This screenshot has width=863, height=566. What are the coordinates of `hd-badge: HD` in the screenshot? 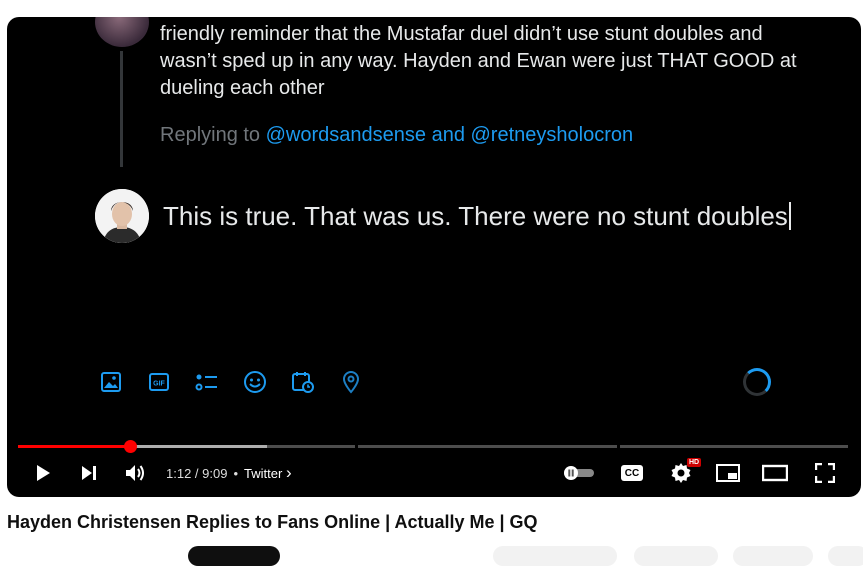 It's located at (694, 462).